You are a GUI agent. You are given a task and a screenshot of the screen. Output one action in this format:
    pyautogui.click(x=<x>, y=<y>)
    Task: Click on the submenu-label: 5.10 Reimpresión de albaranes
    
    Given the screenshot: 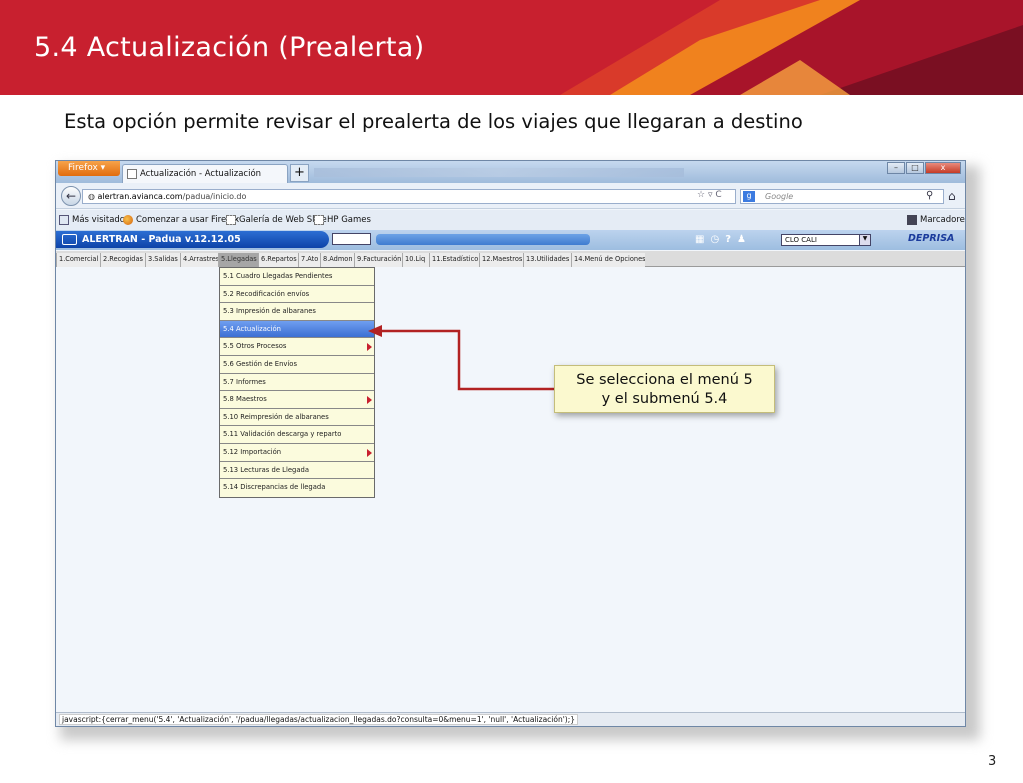 What is the action you would take?
    pyautogui.click(x=276, y=416)
    